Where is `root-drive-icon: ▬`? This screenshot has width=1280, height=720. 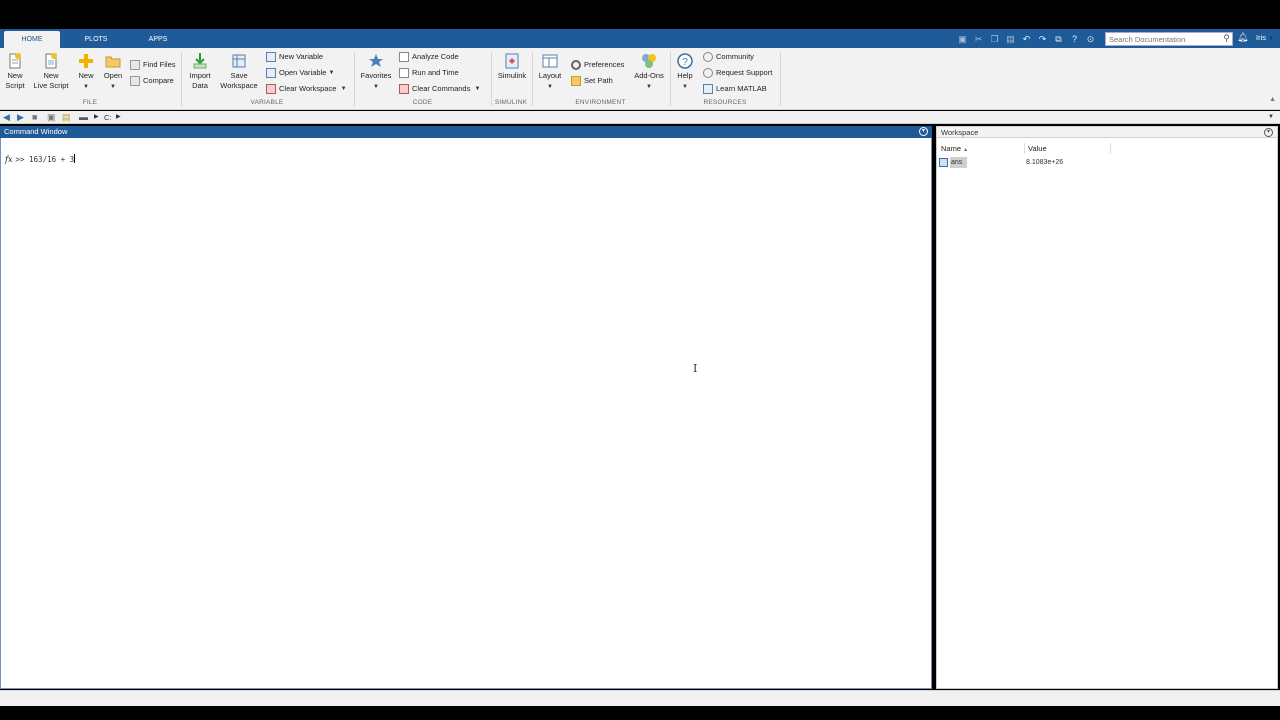
root-drive-icon: ▬ is located at coordinates (83, 117).